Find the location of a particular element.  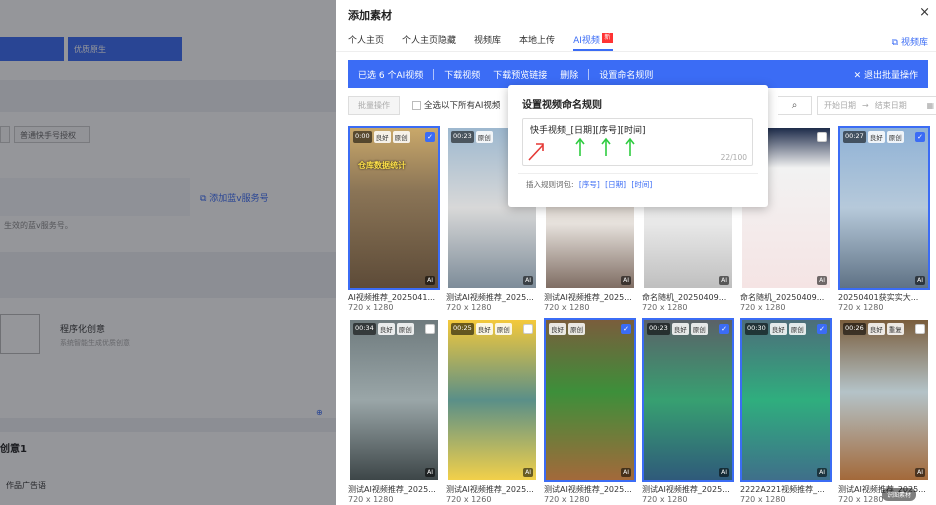

video-thumbnail: 0:00 良好 原创 仓库数据统计 ✓ AI is located at coordinates (394, 208).